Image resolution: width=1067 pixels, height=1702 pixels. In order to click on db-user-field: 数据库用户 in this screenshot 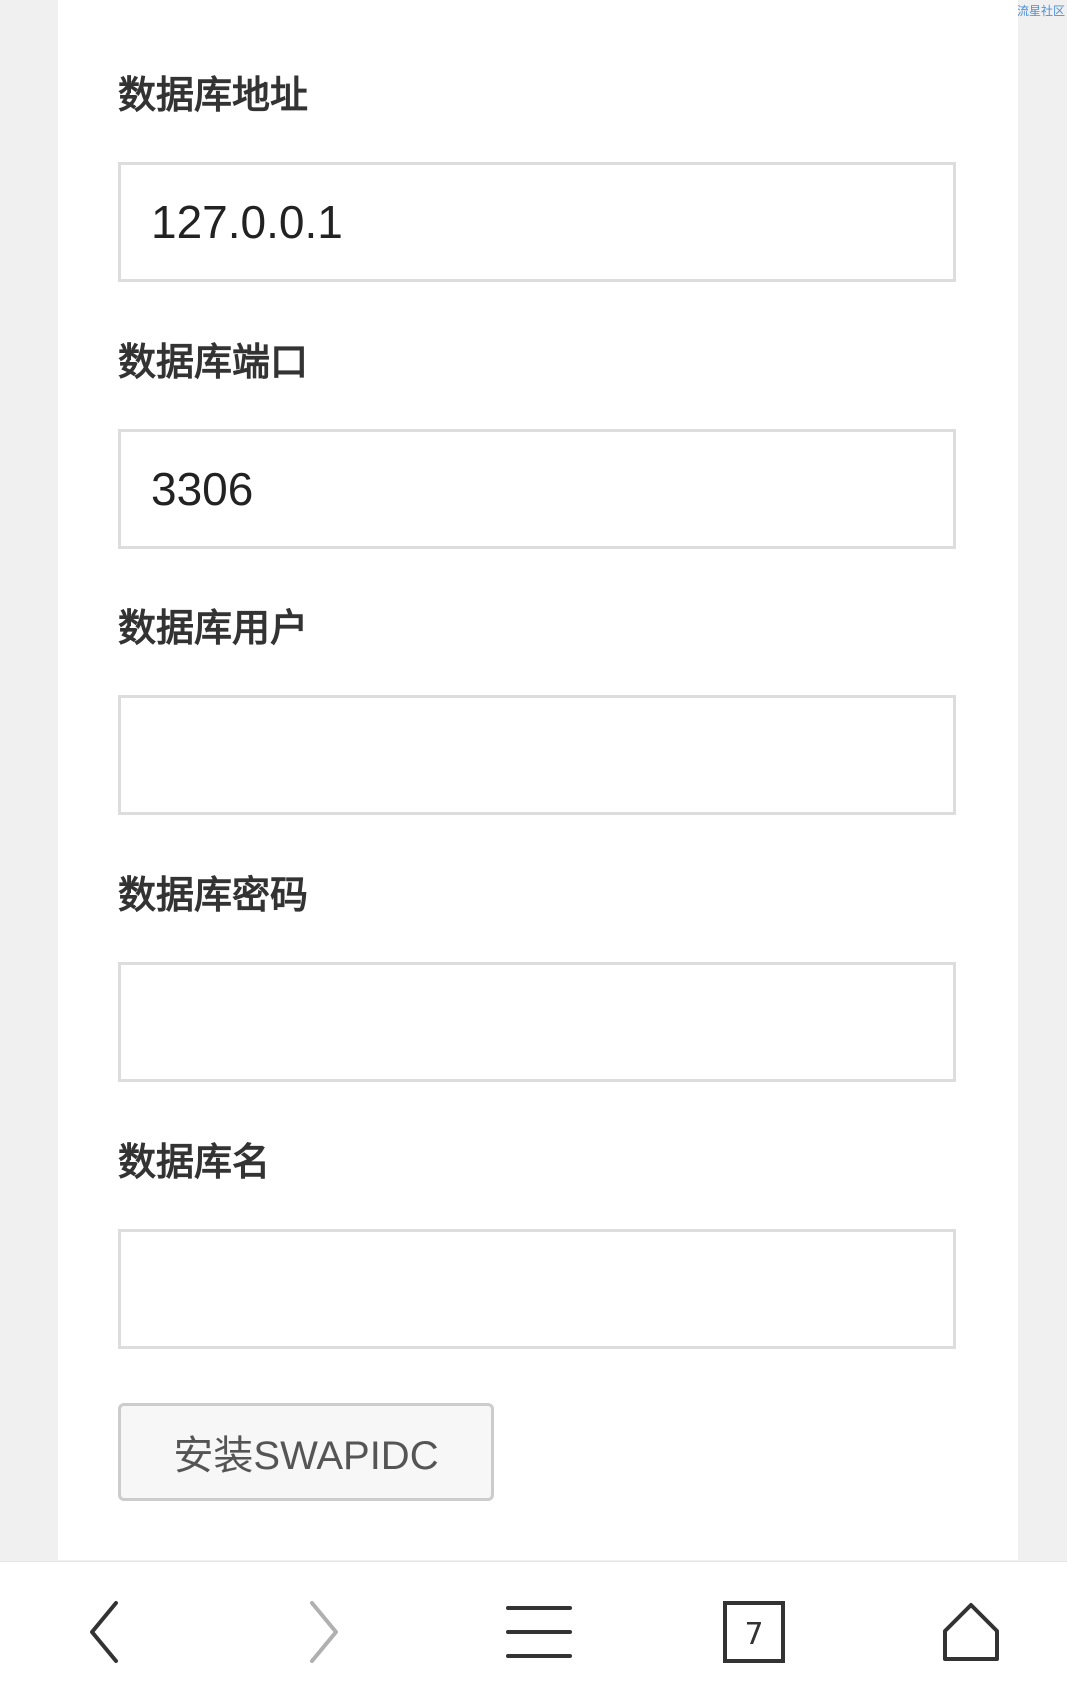, I will do `click(537, 709)`.